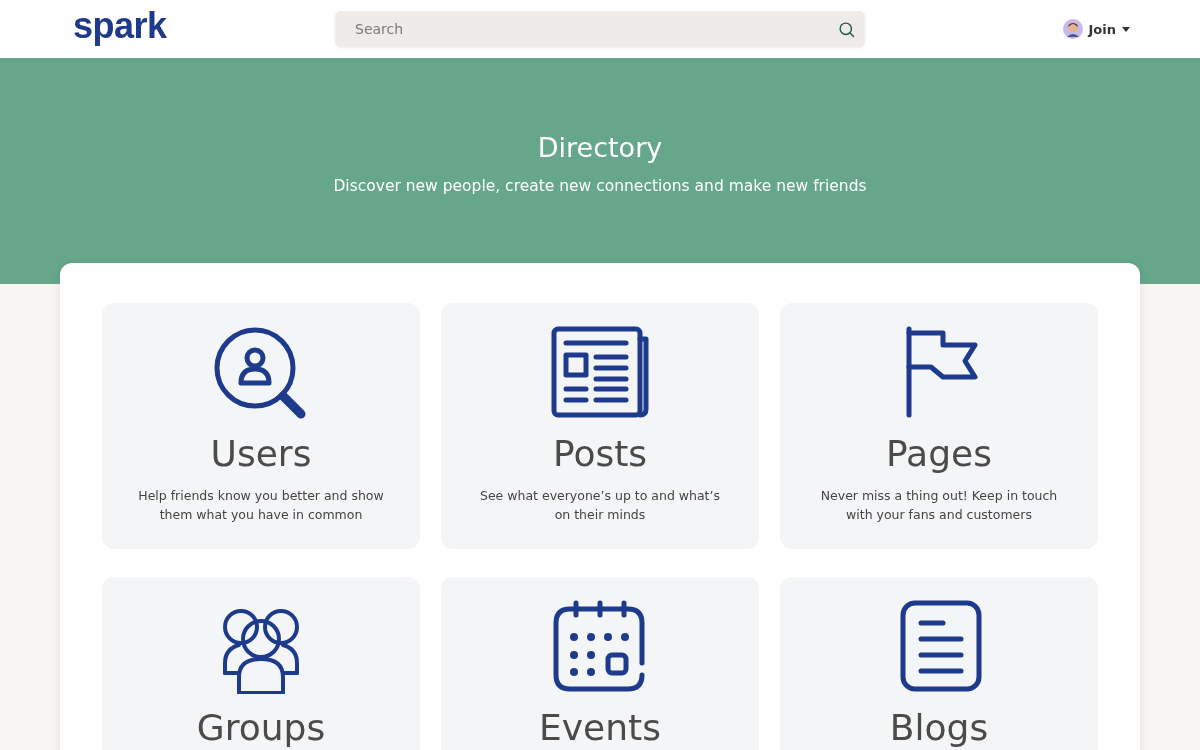 The height and width of the screenshot is (750, 1200). Describe the element at coordinates (204, 26) in the screenshot. I see `logo: spark` at that location.